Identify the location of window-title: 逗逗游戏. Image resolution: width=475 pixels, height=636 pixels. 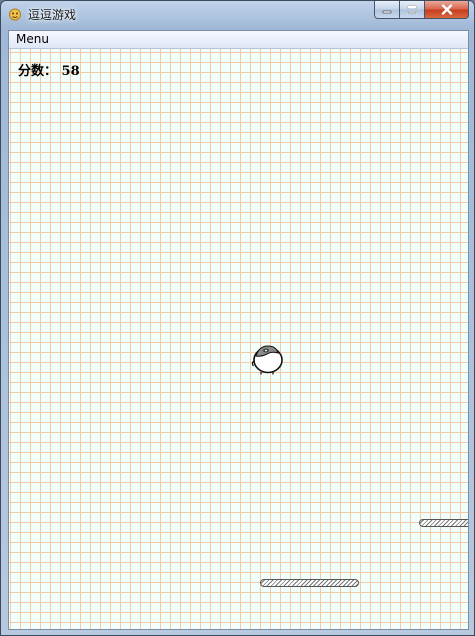
(52, 15).